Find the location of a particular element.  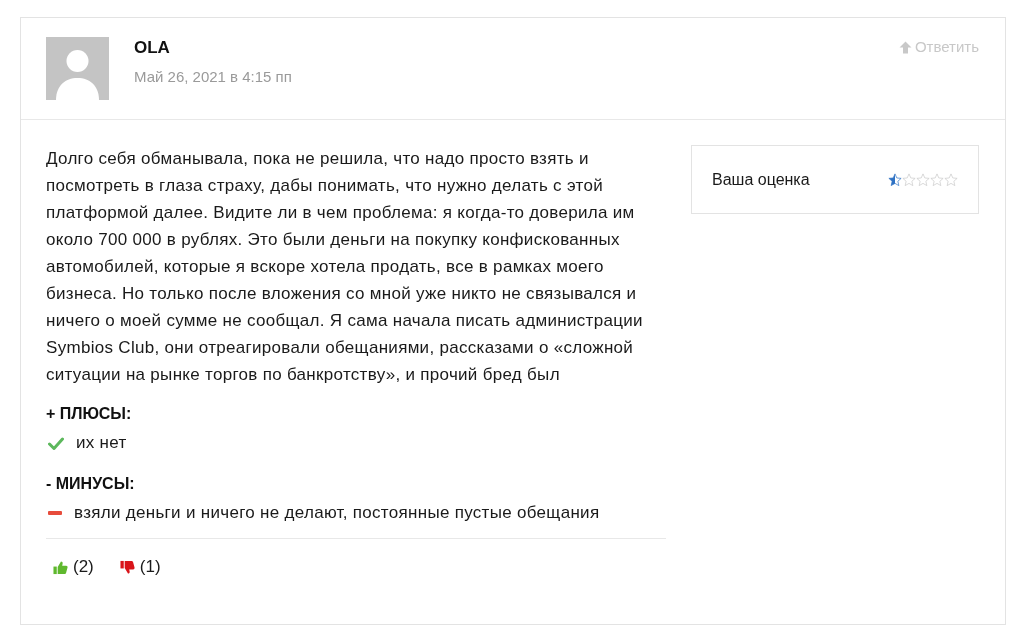

check-icon is located at coordinates (56, 443).